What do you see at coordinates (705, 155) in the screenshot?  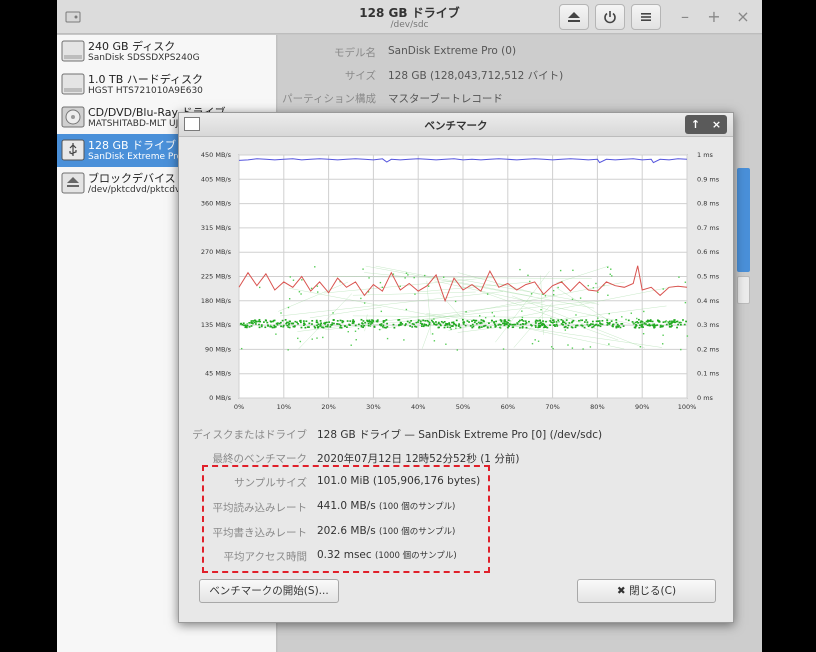 I see `y-right-tick-label: 1 ms` at bounding box center [705, 155].